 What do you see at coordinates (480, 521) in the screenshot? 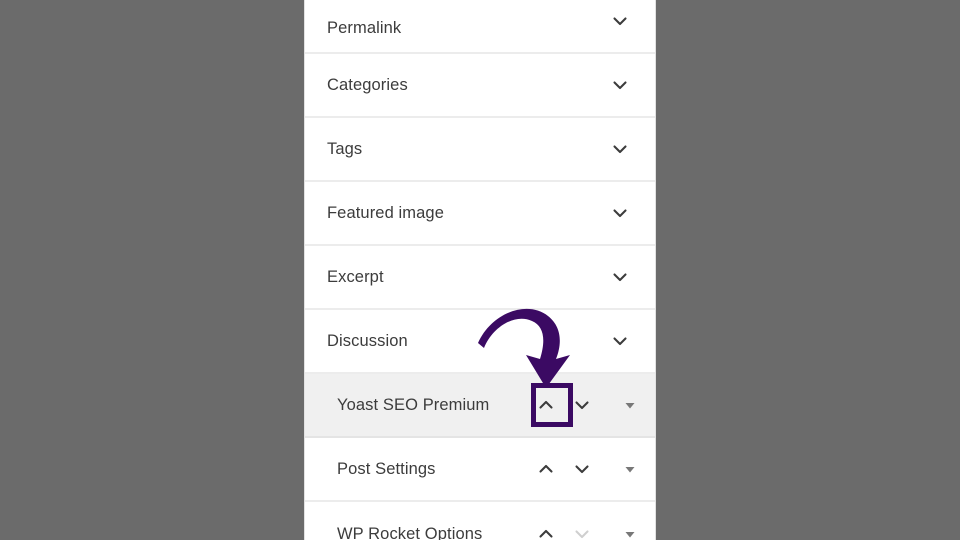
I see `metabox-row-wp-rocket-options: WP Rocket Options` at bounding box center [480, 521].